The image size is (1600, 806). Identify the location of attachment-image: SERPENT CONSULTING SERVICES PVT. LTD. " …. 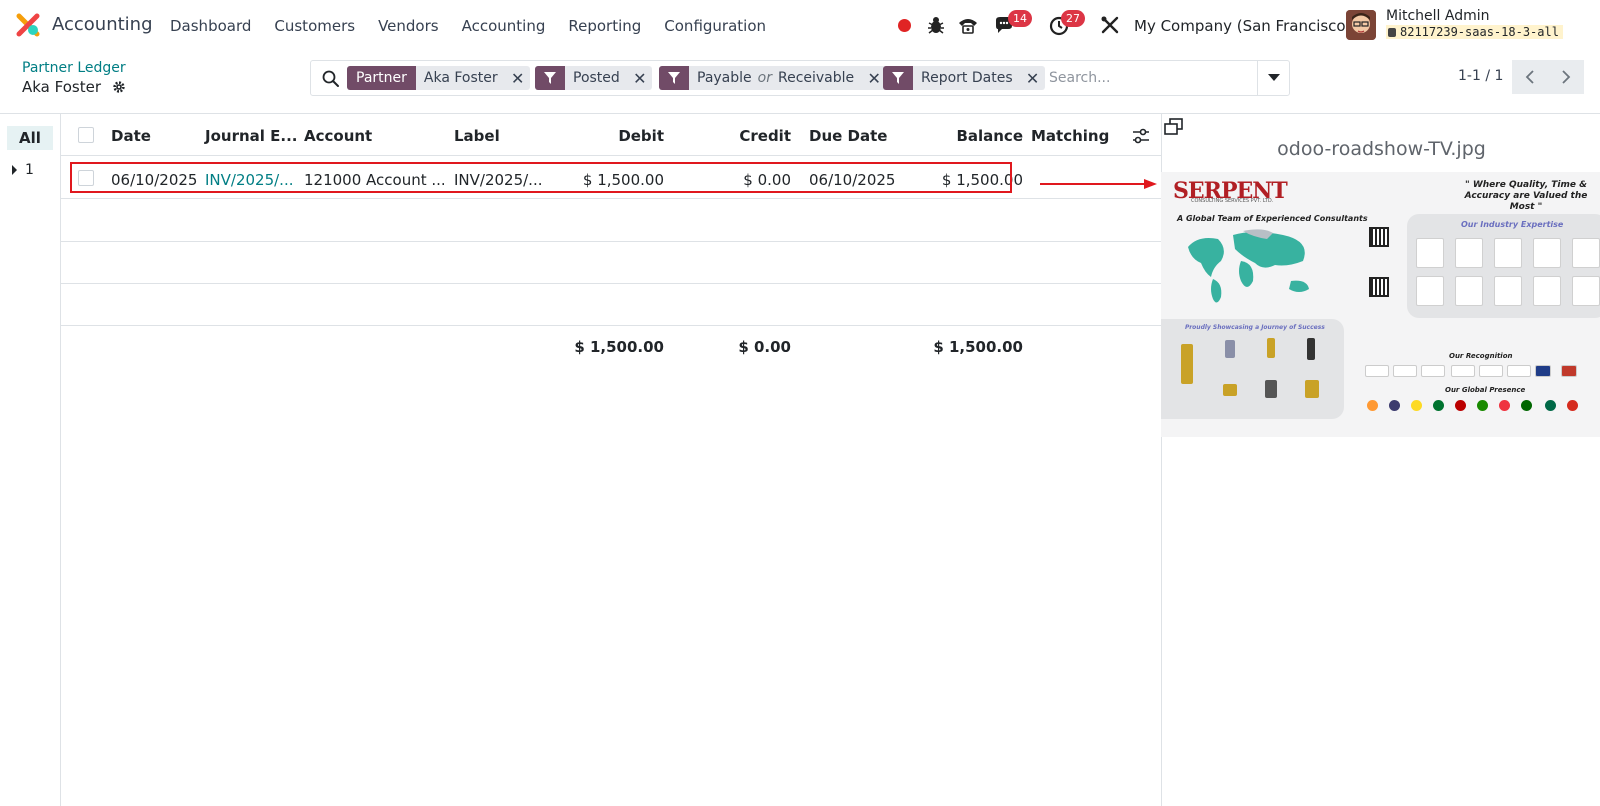
(1380, 304).